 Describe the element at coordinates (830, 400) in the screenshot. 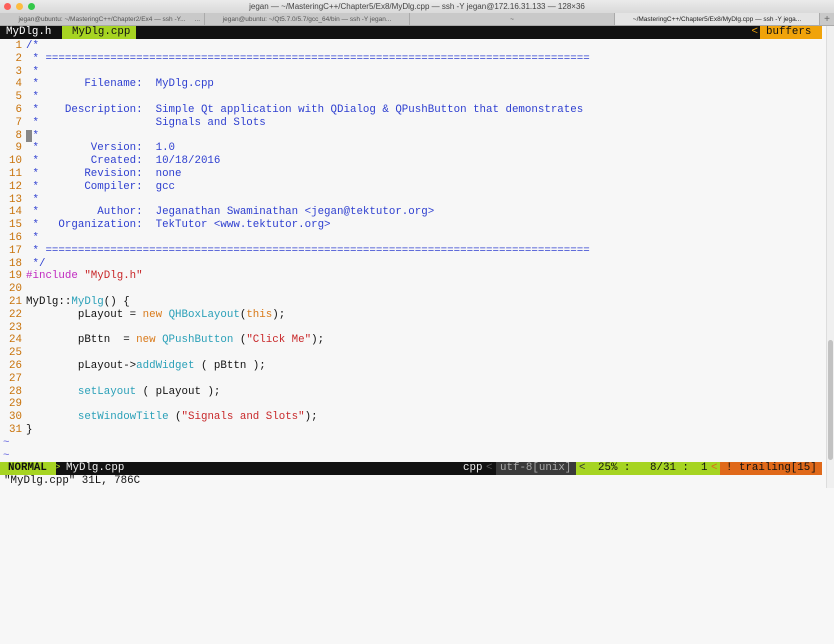

I see `scrollbar-thumb` at that location.